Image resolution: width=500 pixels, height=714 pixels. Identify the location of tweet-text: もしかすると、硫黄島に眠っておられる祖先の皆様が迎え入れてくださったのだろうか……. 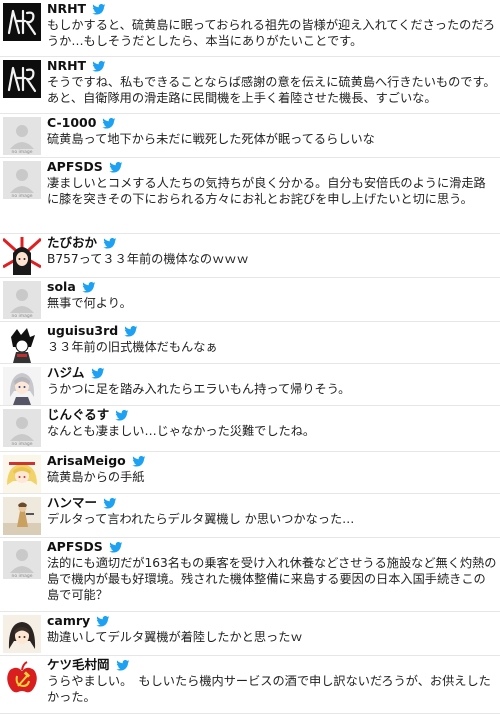
(271, 33).